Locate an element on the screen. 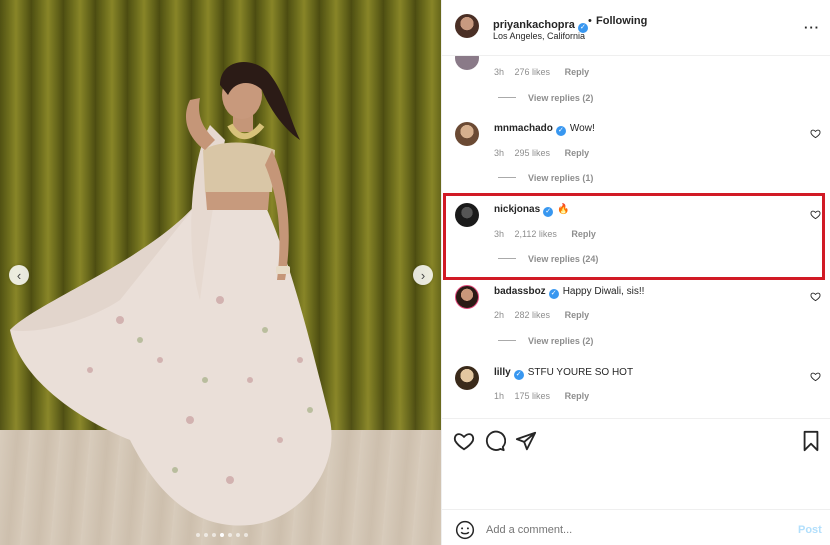 The image size is (830, 545). comment-icon is located at coordinates (495, 441).